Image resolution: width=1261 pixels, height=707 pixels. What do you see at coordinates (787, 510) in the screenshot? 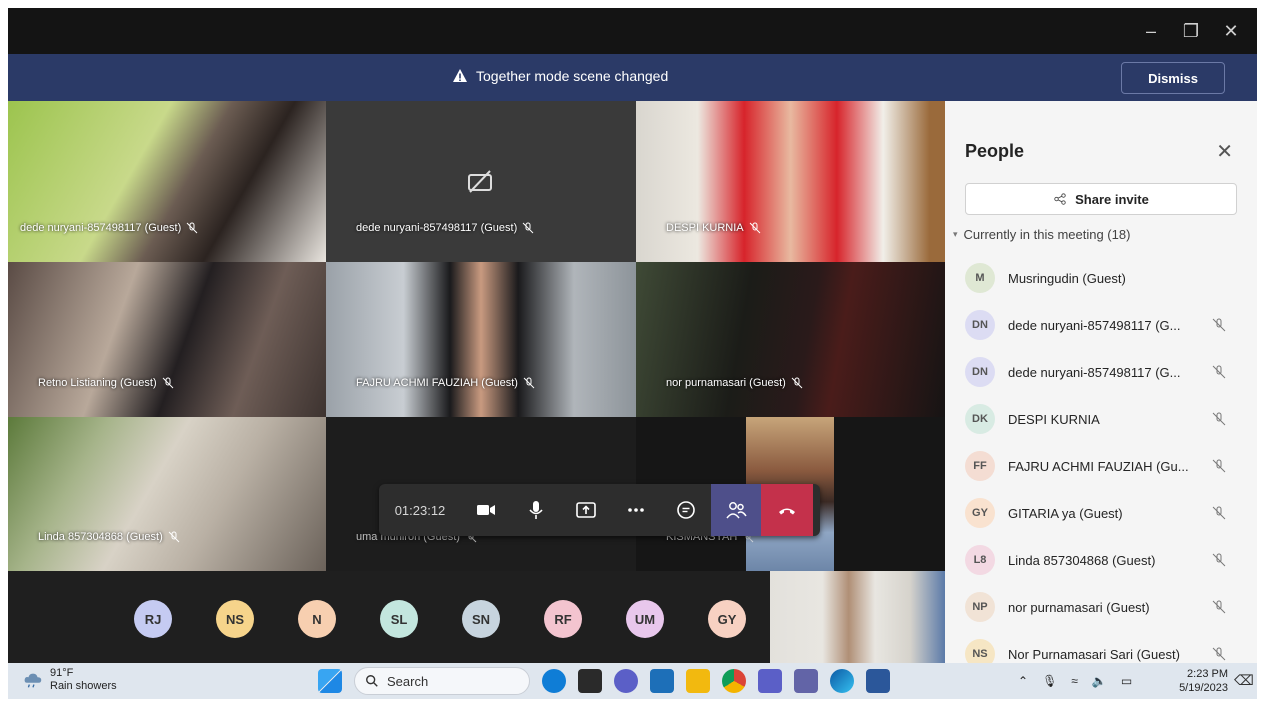
I see `hang-up-button` at bounding box center [787, 510].